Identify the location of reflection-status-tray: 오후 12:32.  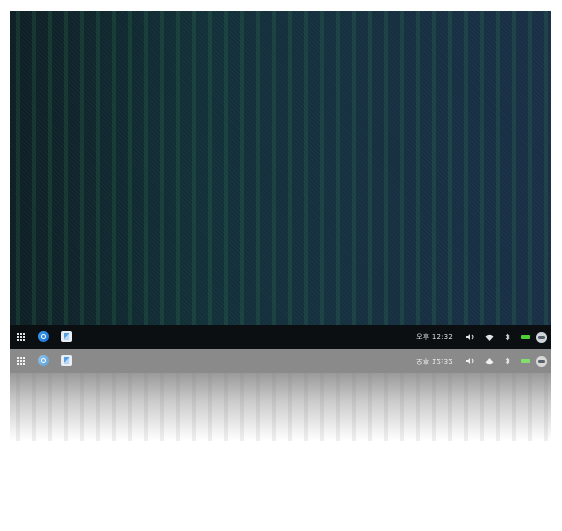
(481, 361).